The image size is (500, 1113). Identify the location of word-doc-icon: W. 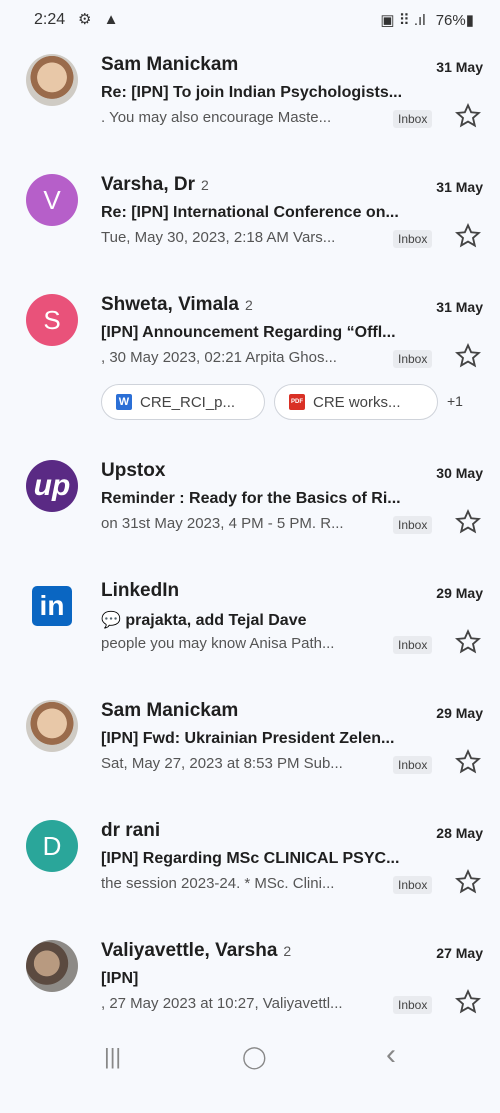
(124, 402).